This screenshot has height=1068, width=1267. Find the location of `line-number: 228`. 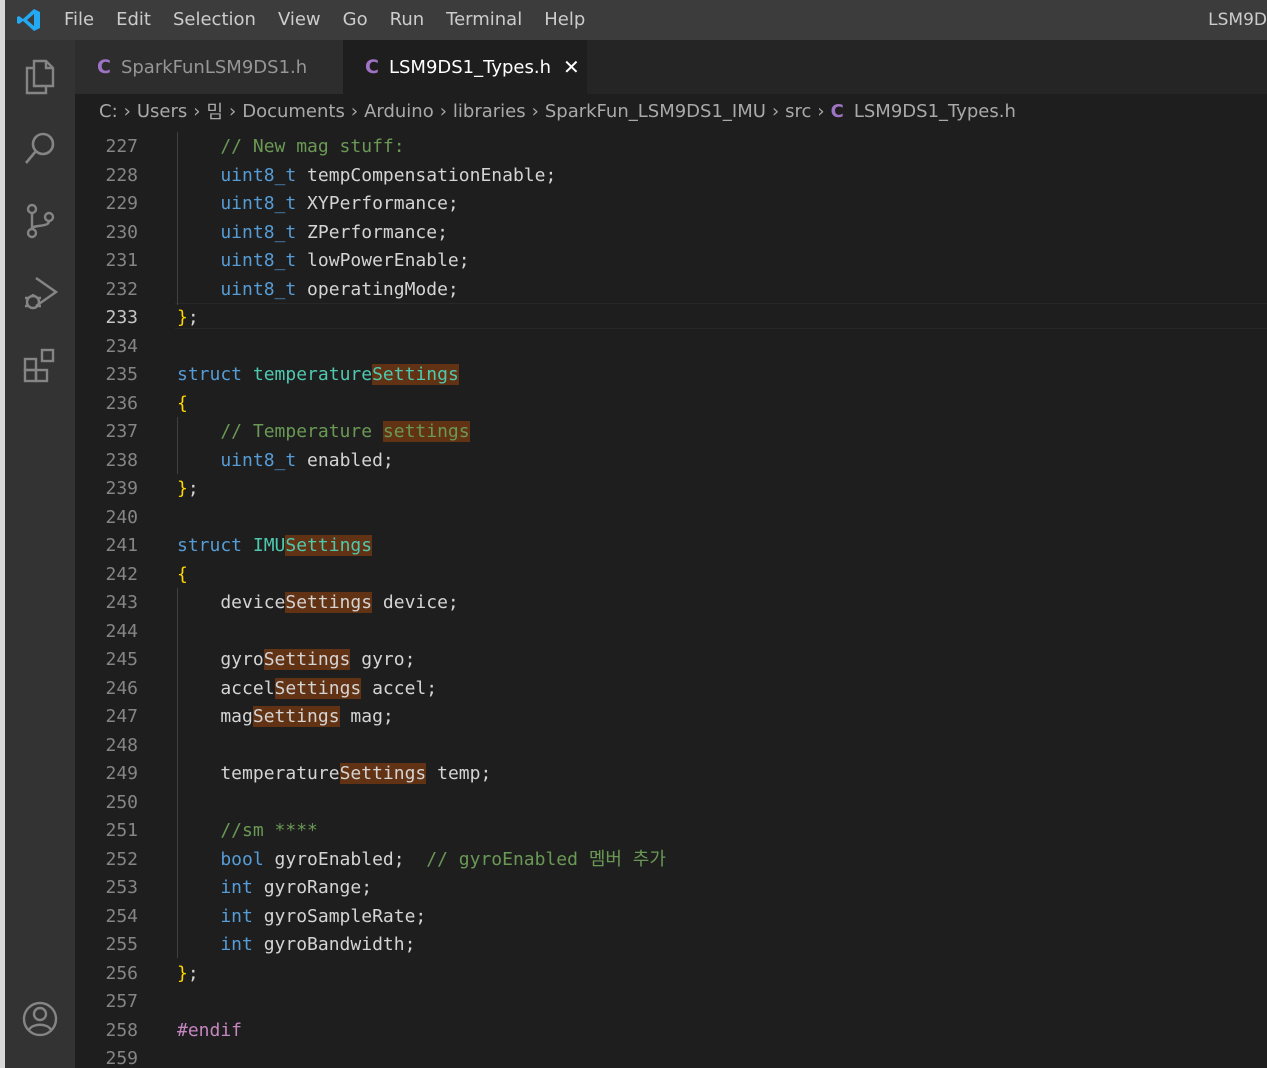

line-number: 228 is located at coordinates (106, 176).